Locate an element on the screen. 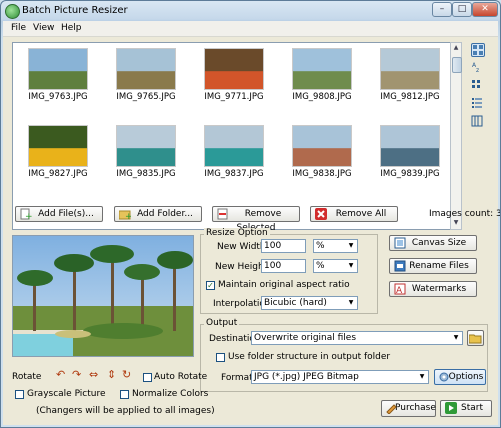 The height and width of the screenshot is (428, 501). thumbnail-filename: IMG_9838.JPG is located at coordinates (322, 174).